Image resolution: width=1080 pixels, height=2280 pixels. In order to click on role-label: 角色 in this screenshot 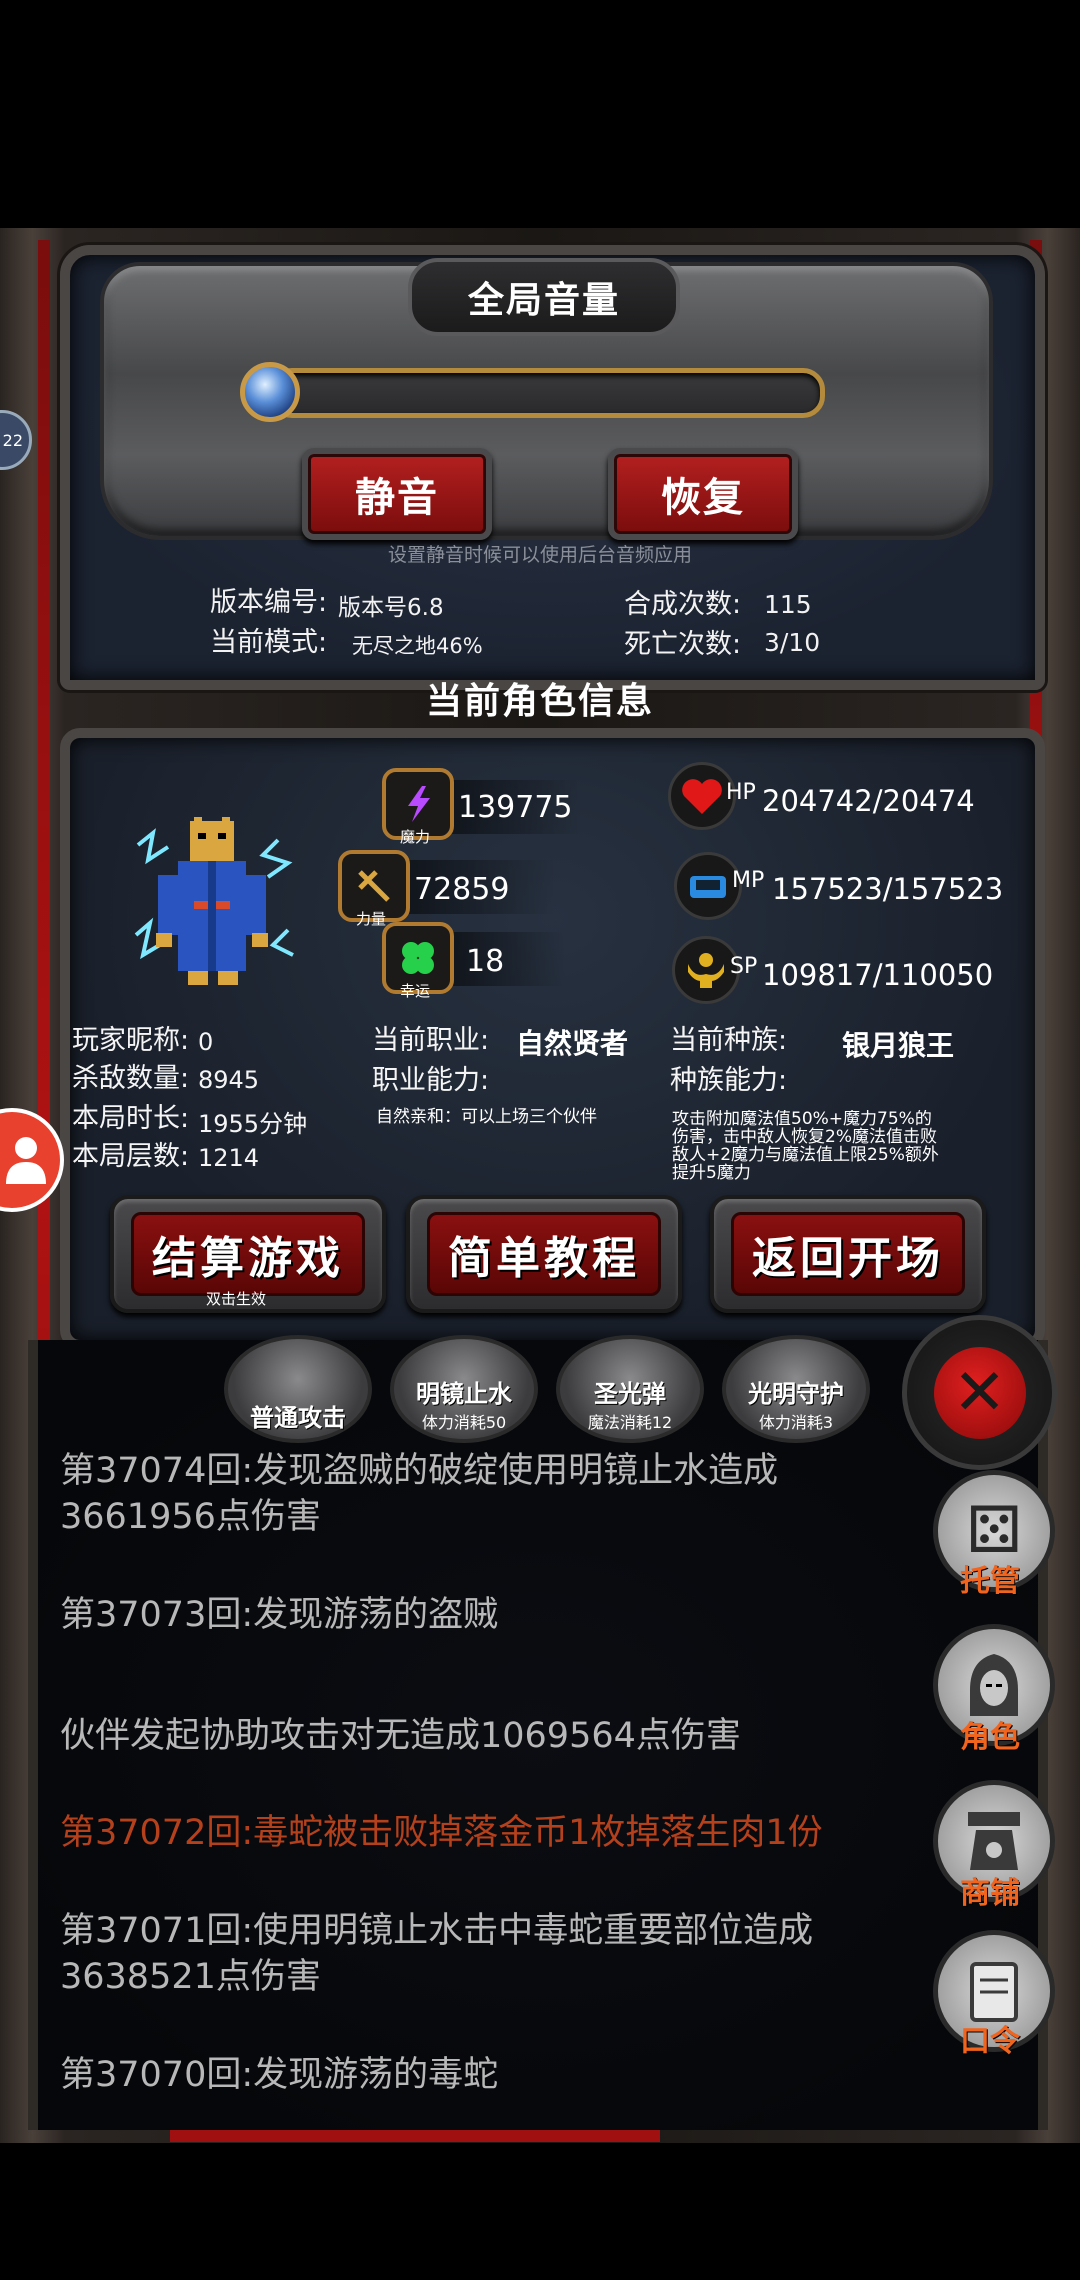, I will do `click(990, 1737)`.